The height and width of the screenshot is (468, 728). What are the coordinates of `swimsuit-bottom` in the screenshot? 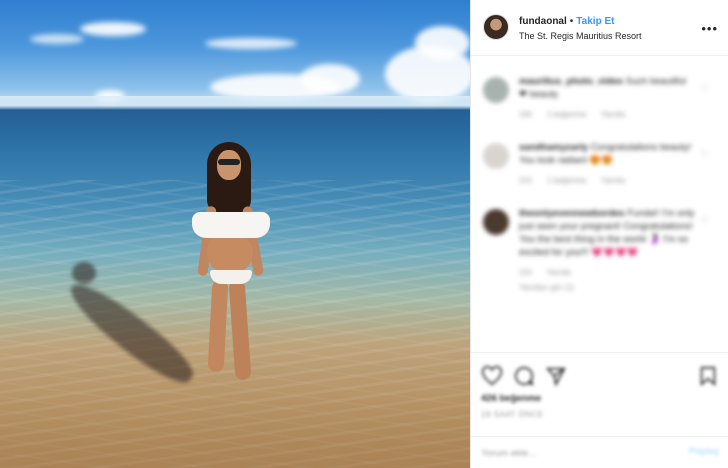 It's located at (231, 277).